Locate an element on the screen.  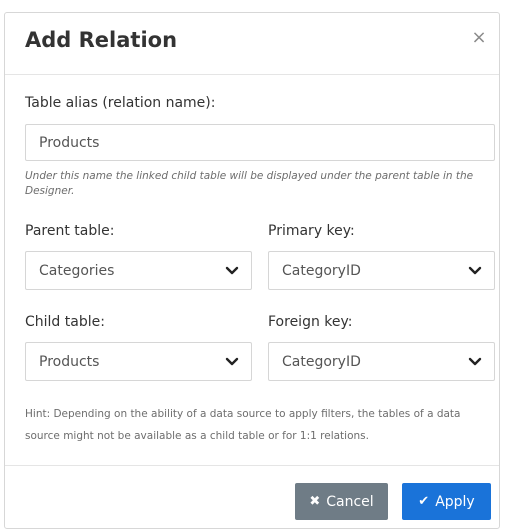
parent-table-value: Categories is located at coordinates (77, 270).